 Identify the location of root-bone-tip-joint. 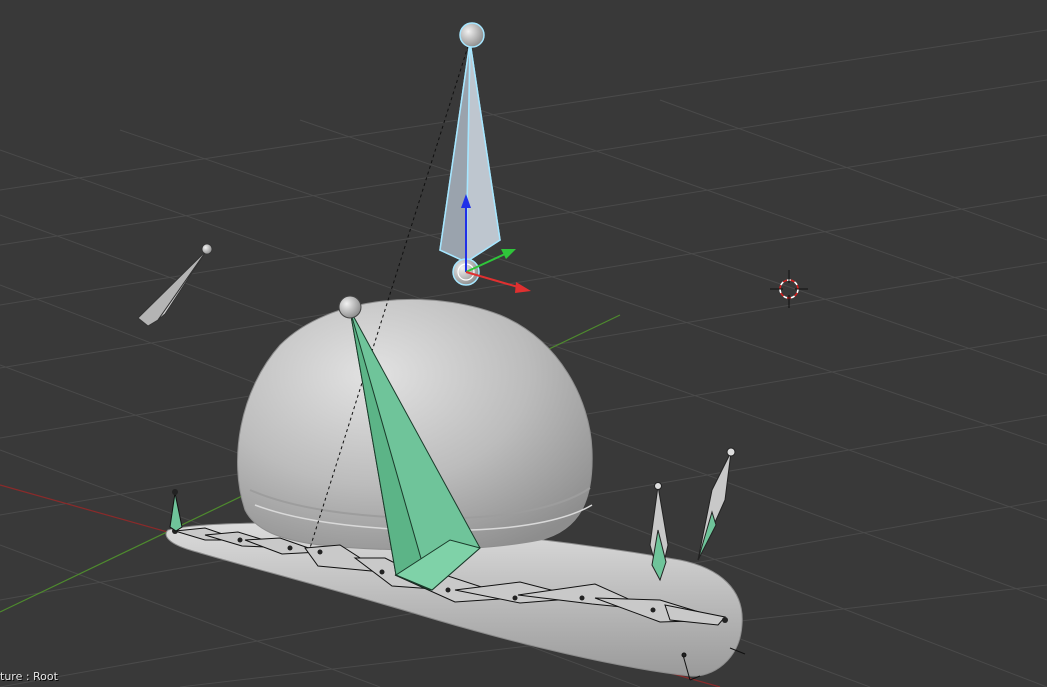
(472, 35).